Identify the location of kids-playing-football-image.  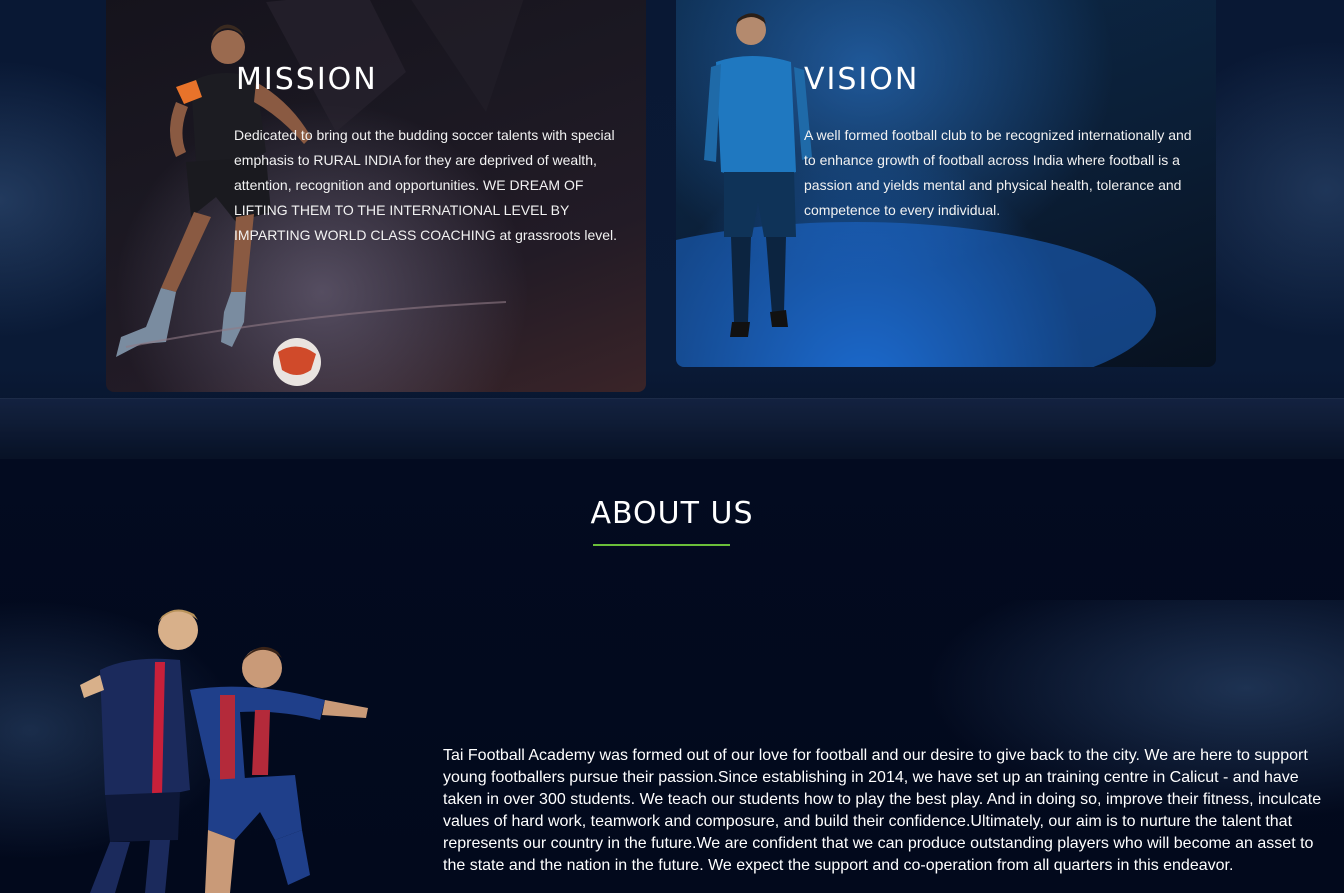
(224, 751).